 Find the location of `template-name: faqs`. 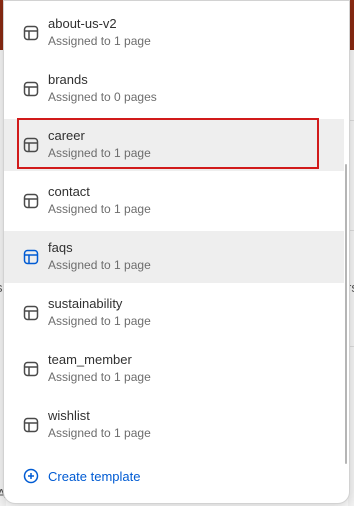

template-name: faqs is located at coordinates (60, 247).